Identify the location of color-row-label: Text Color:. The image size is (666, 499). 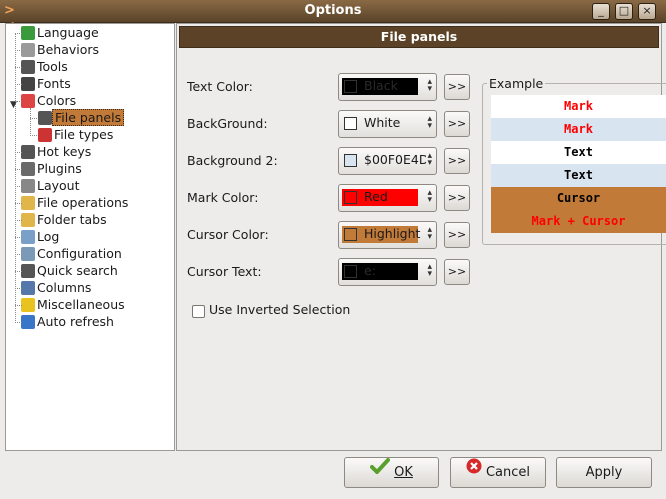
(220, 86).